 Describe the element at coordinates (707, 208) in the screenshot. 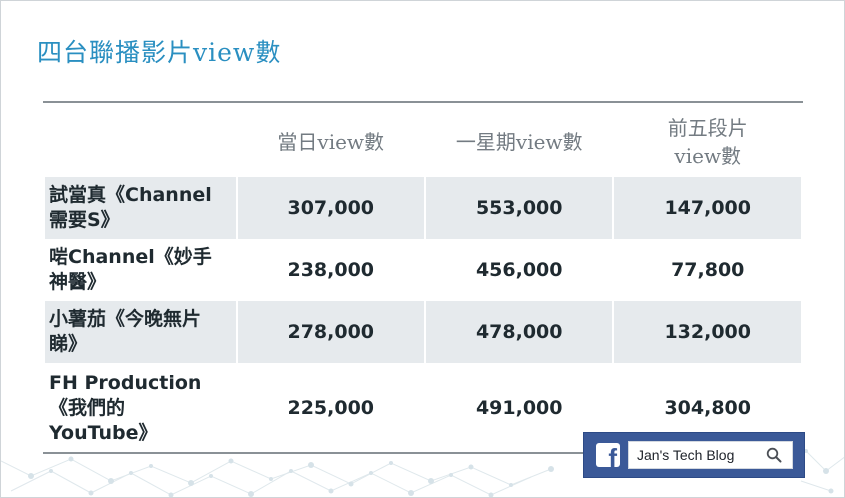

I see `top5-views-cell: 147,000` at that location.